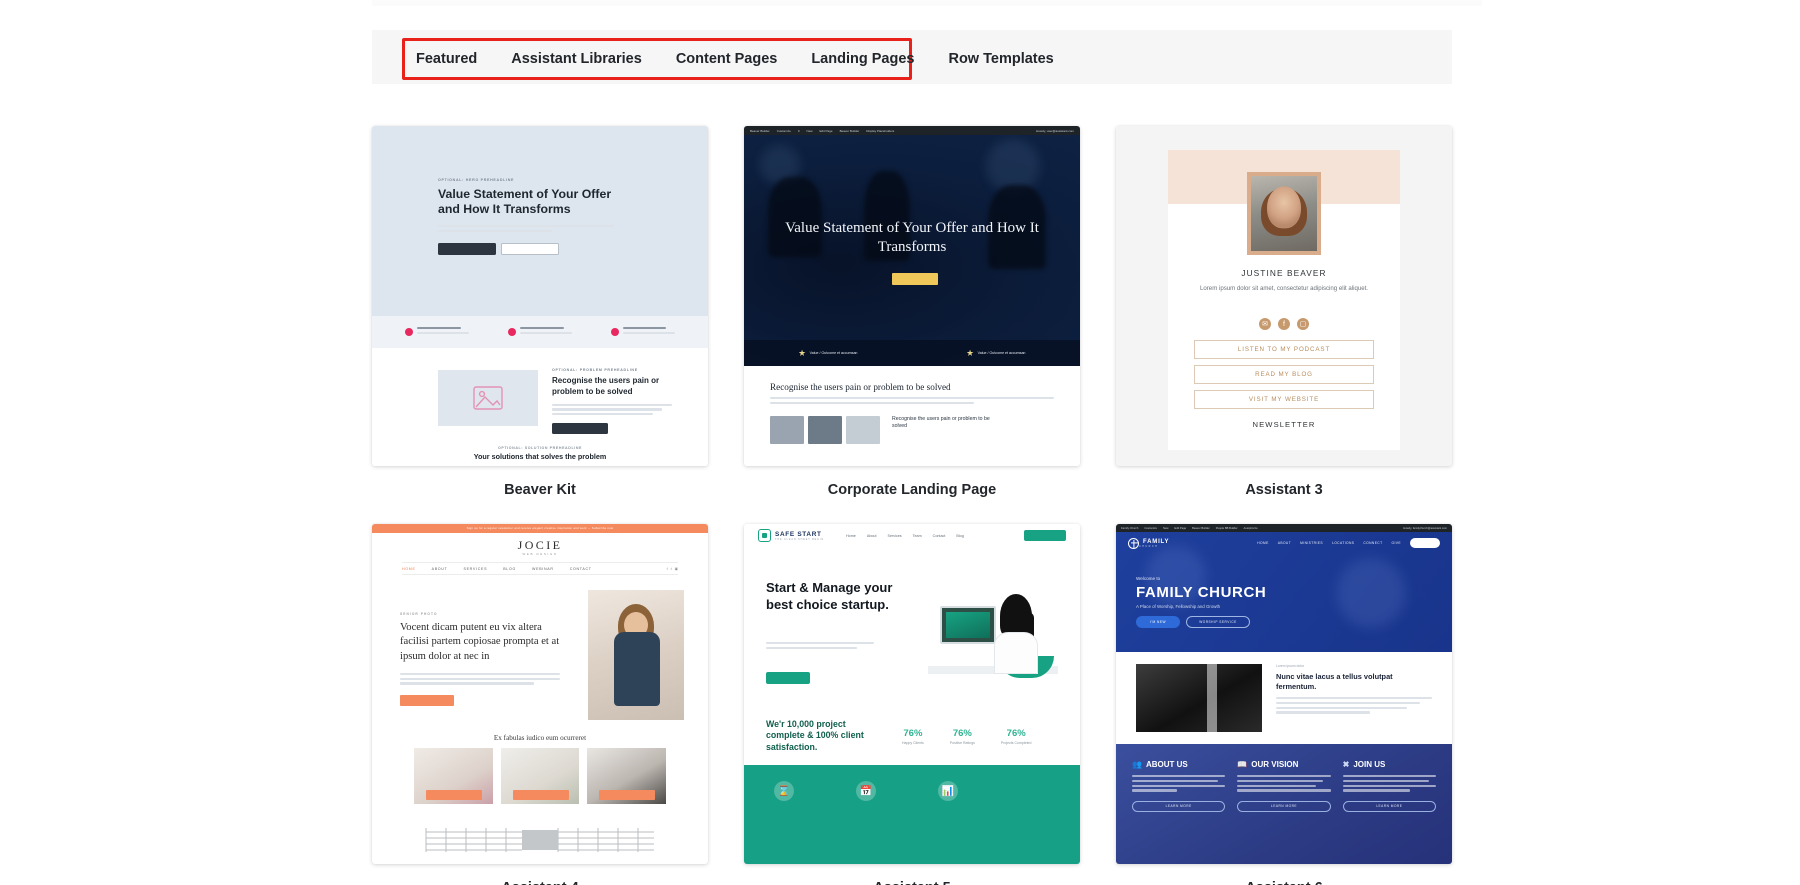 The image size is (1800, 885). I want to click on preview-primary-button, so click(467, 248).